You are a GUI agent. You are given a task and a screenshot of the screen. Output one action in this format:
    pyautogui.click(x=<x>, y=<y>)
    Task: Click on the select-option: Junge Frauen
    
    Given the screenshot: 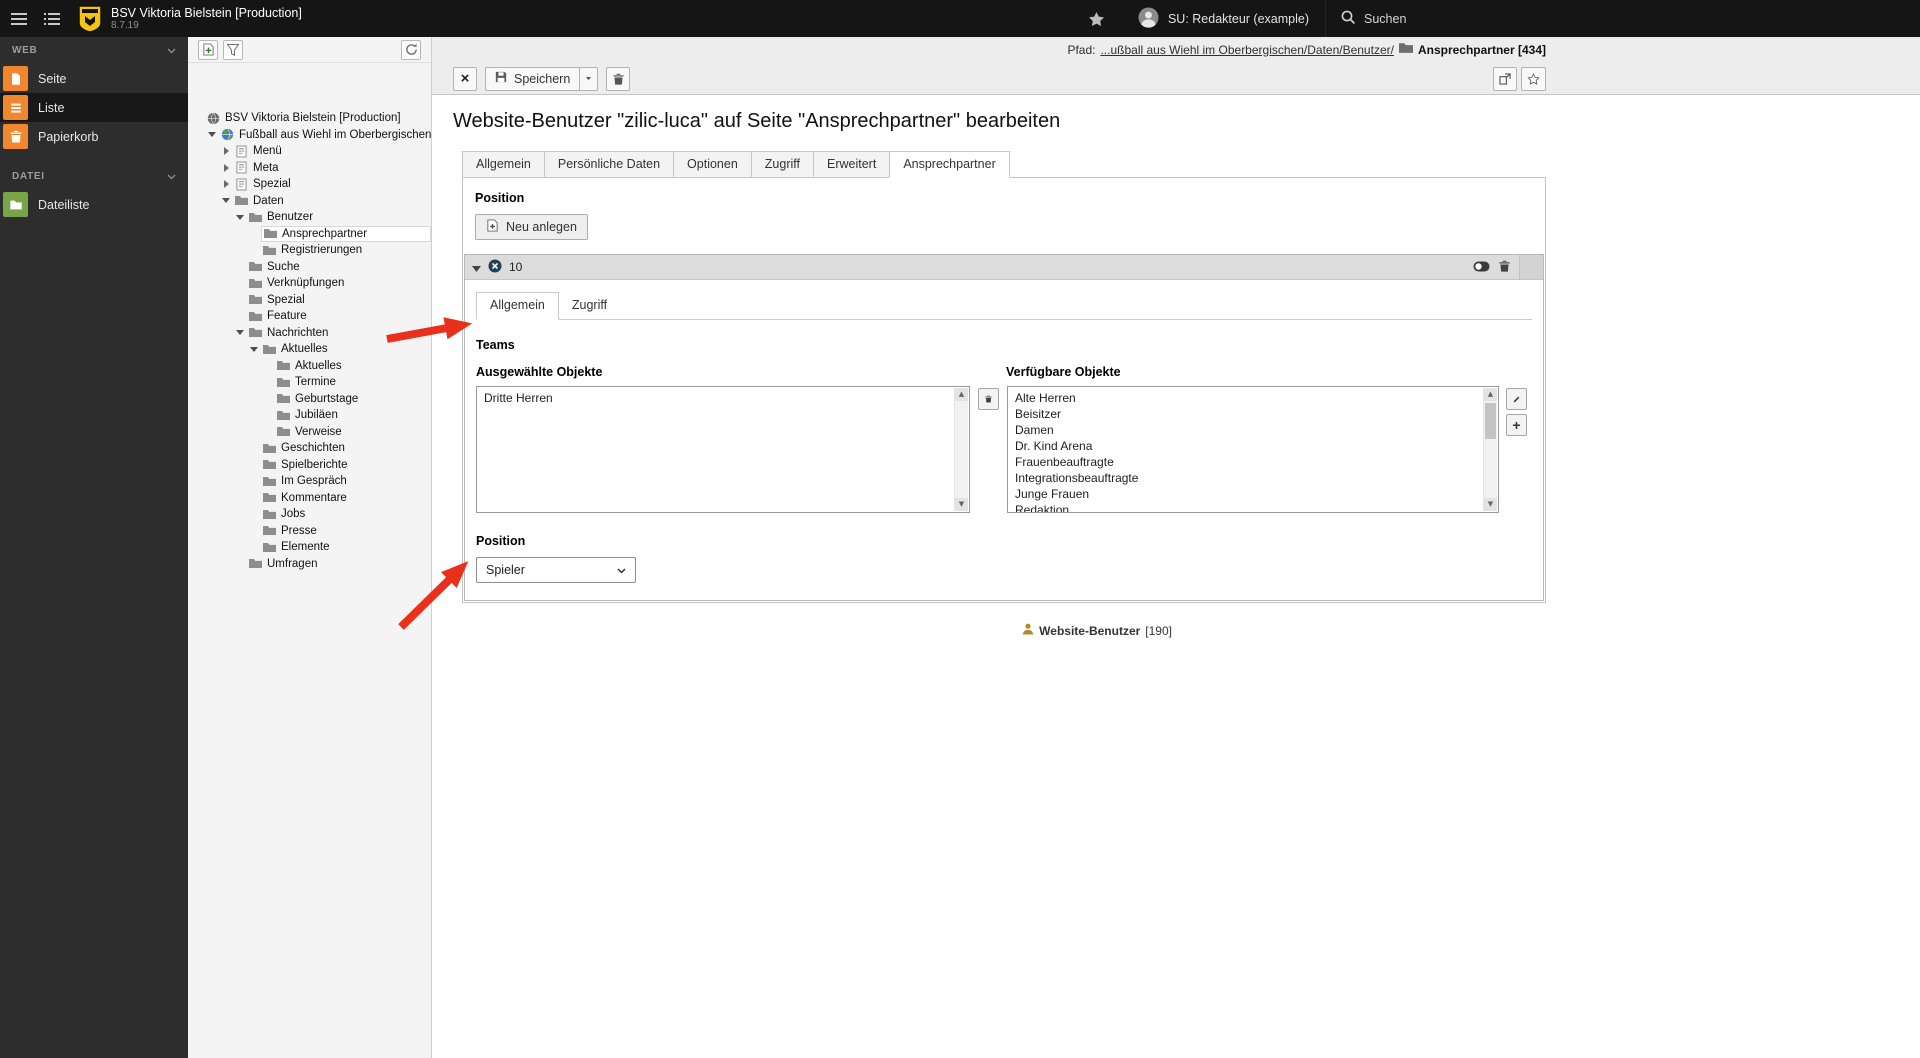 What is the action you would take?
    pyautogui.click(x=1246, y=494)
    